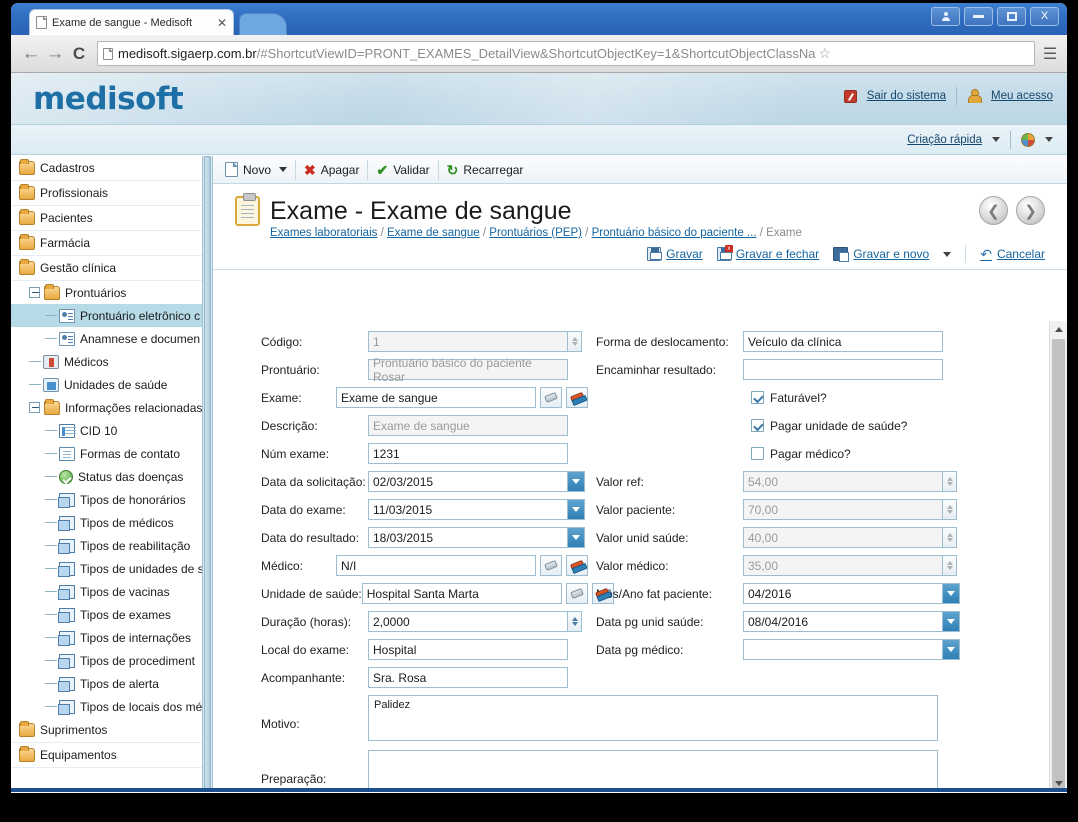  Describe the element at coordinates (843, 369) in the screenshot. I see `input-encaminhar-resultado` at that location.